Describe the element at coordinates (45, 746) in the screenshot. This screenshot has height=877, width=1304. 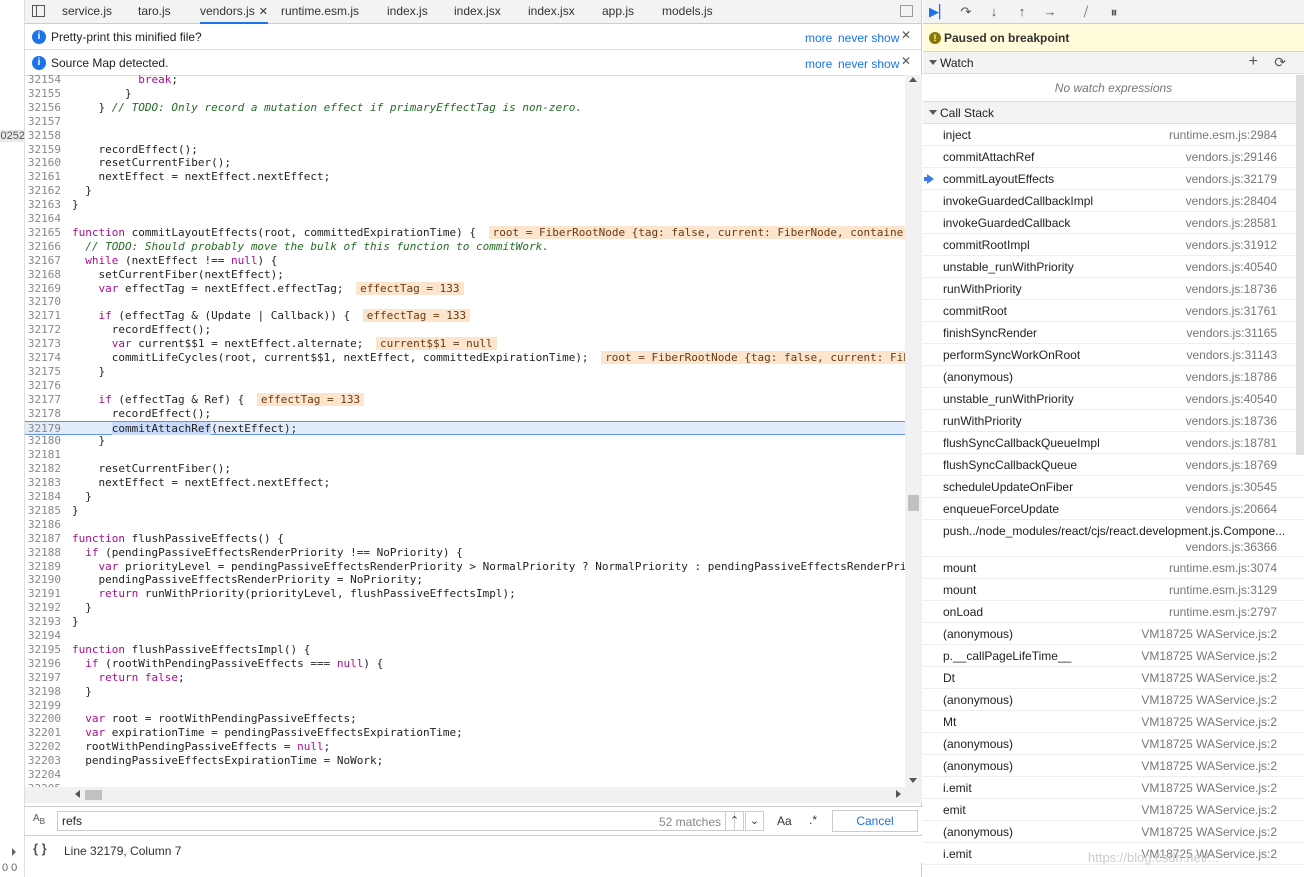
I see `line-number: 32202` at that location.